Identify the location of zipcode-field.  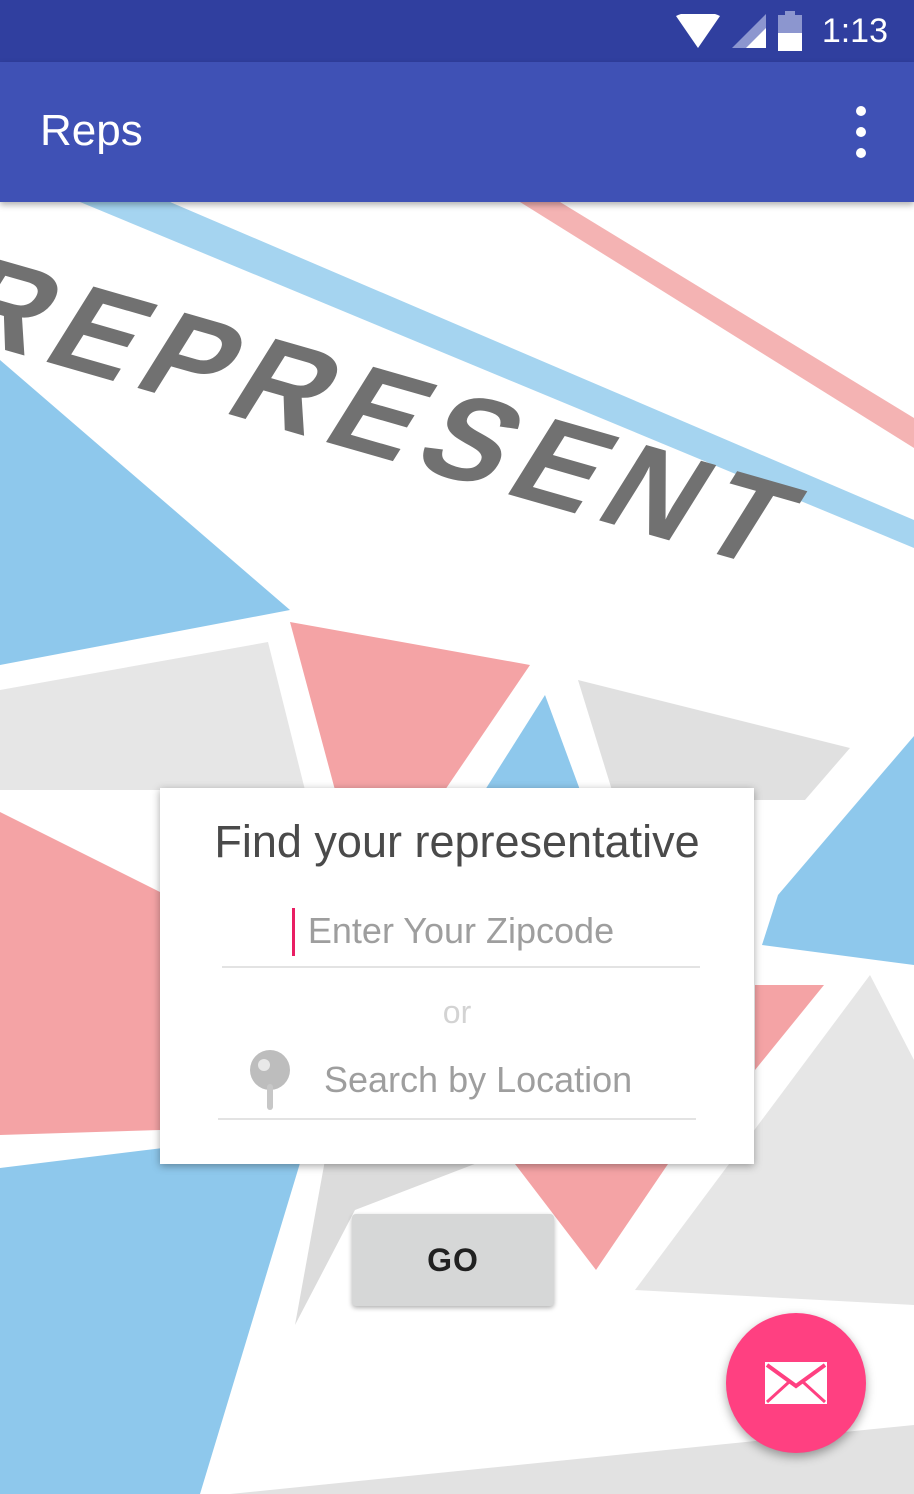
(461, 934).